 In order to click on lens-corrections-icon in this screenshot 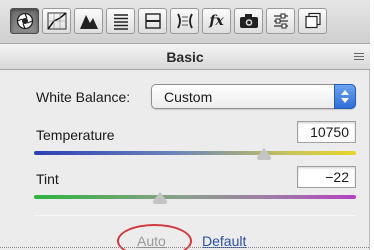, I will do `click(184, 21)`.